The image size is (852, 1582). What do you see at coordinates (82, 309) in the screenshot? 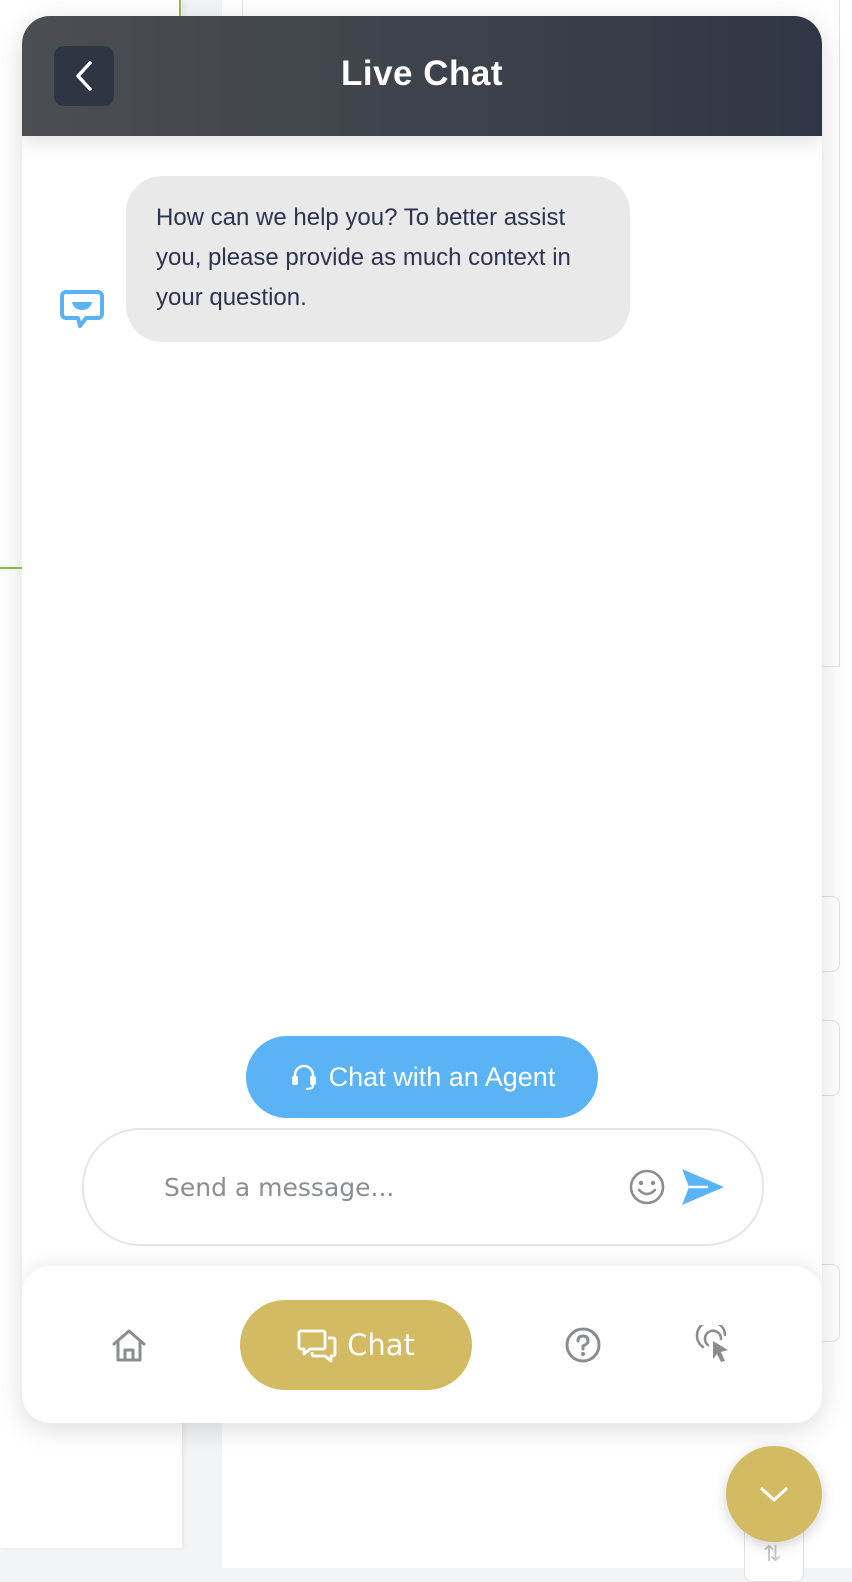
I see `bot-avatar-icon` at bounding box center [82, 309].